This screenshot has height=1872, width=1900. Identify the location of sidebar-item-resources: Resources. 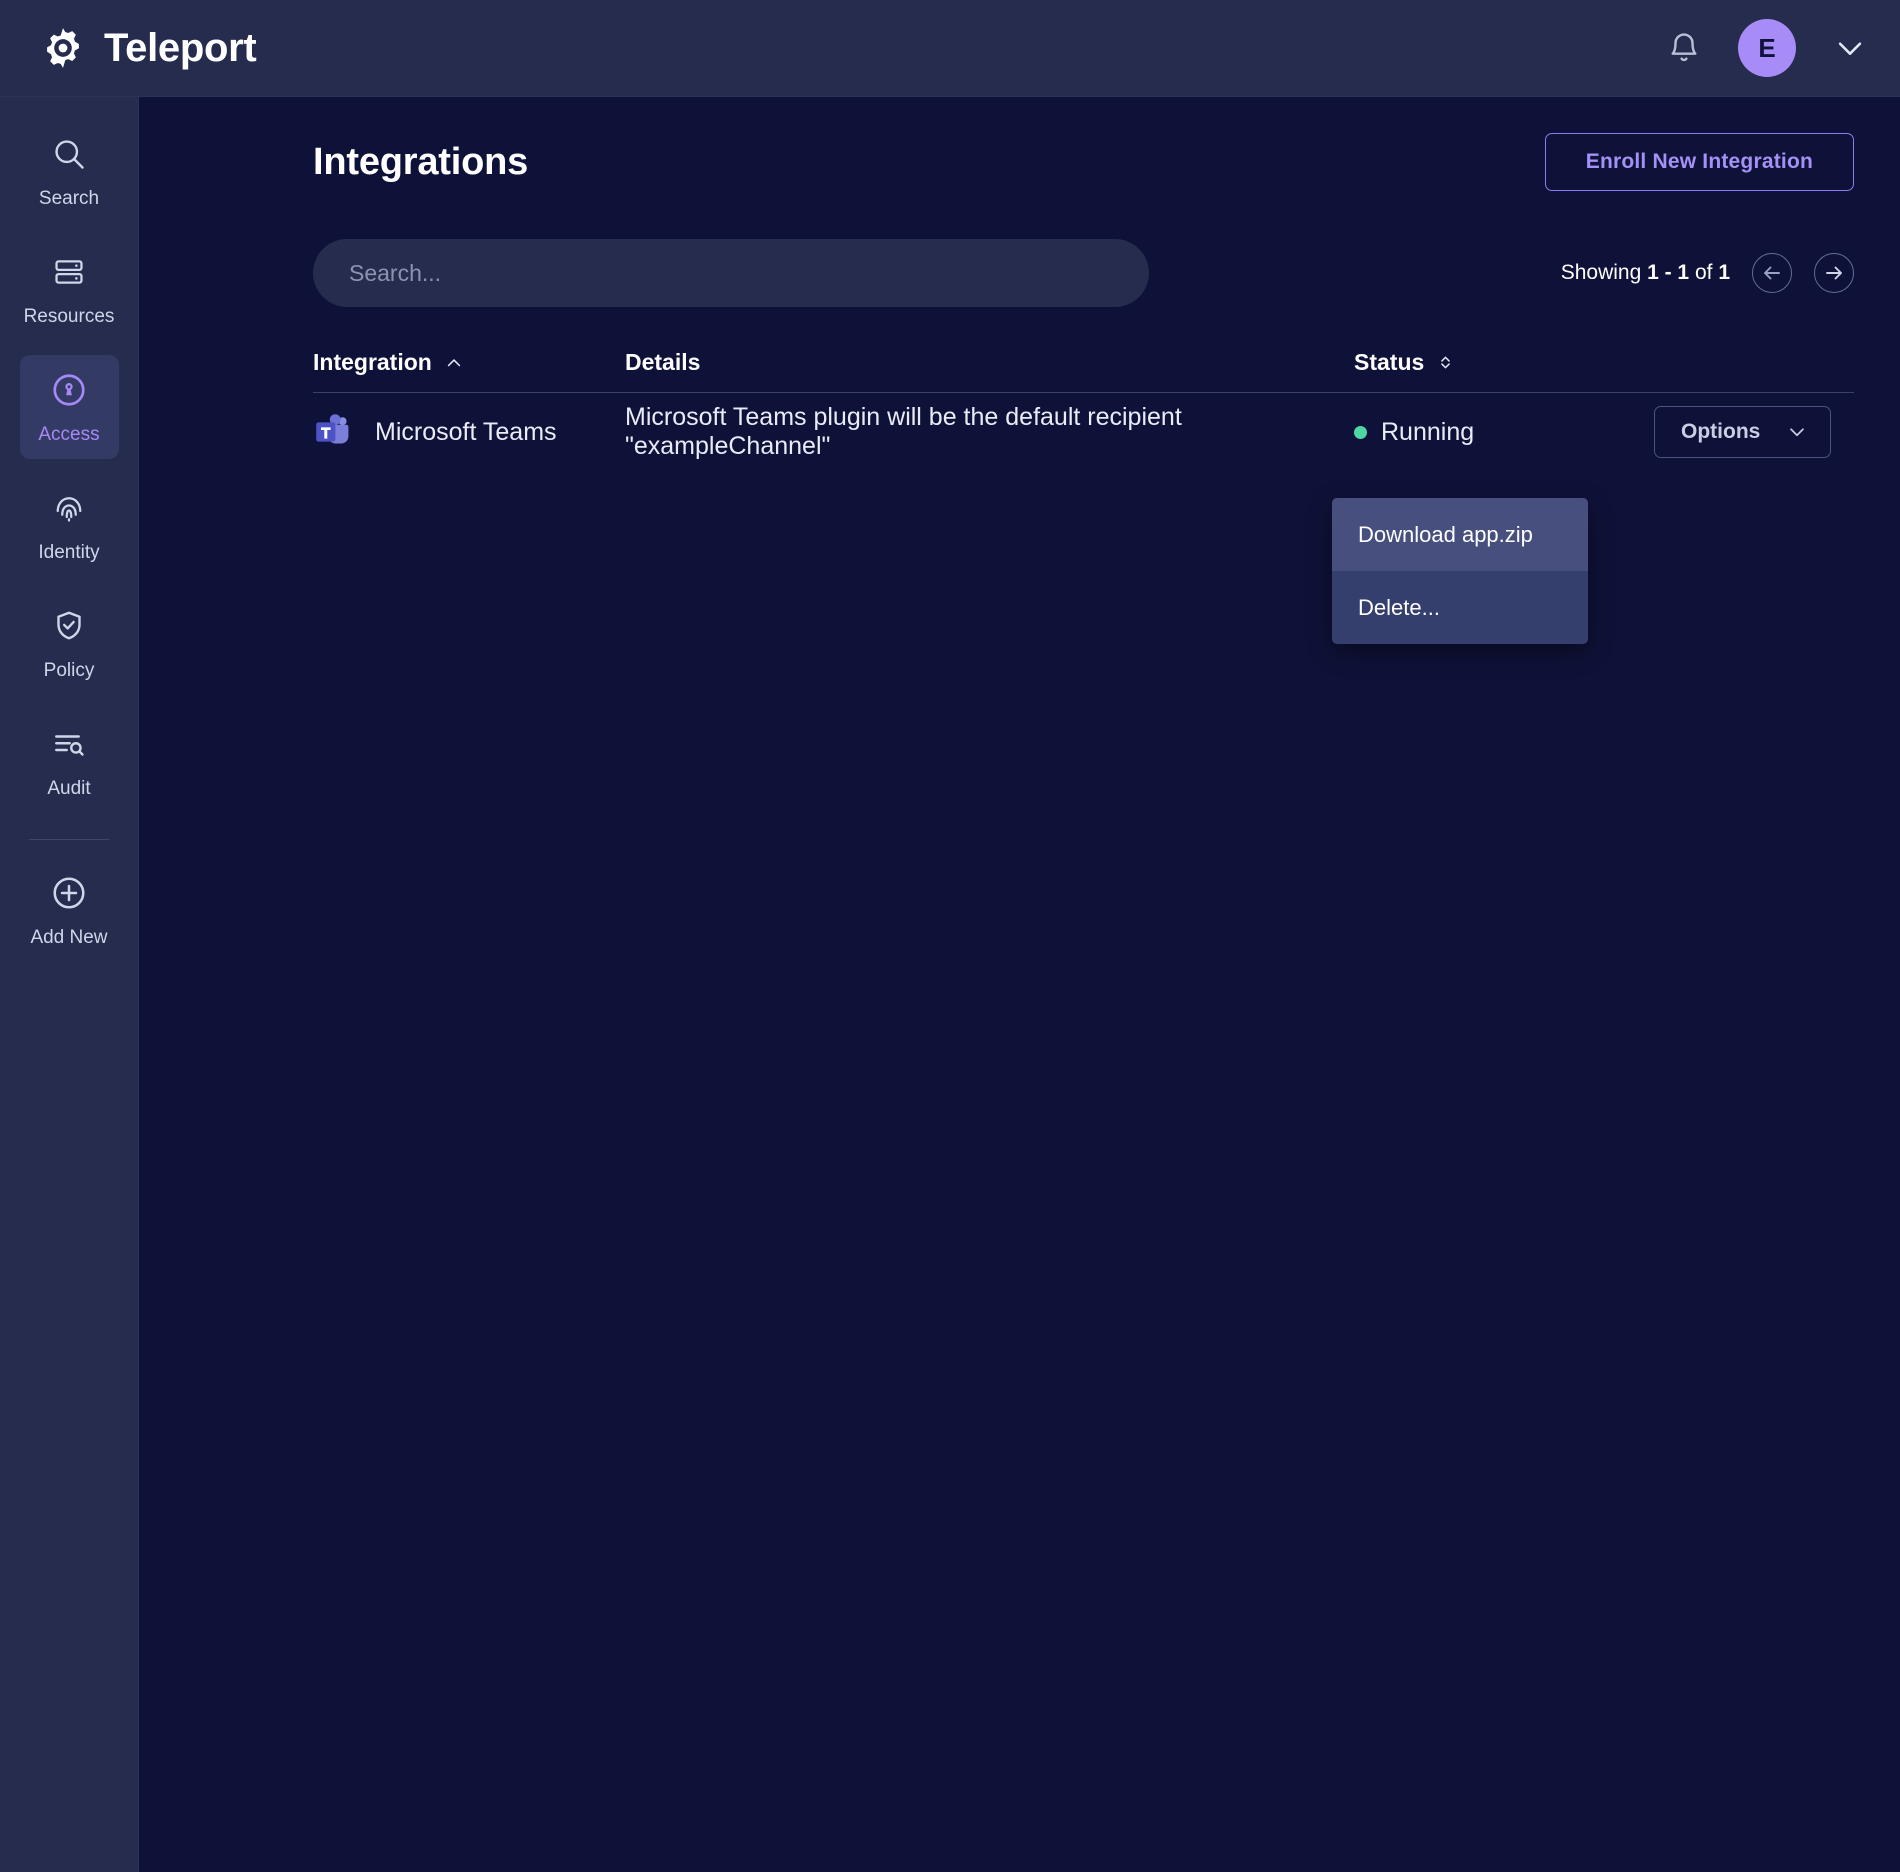
(69, 289).